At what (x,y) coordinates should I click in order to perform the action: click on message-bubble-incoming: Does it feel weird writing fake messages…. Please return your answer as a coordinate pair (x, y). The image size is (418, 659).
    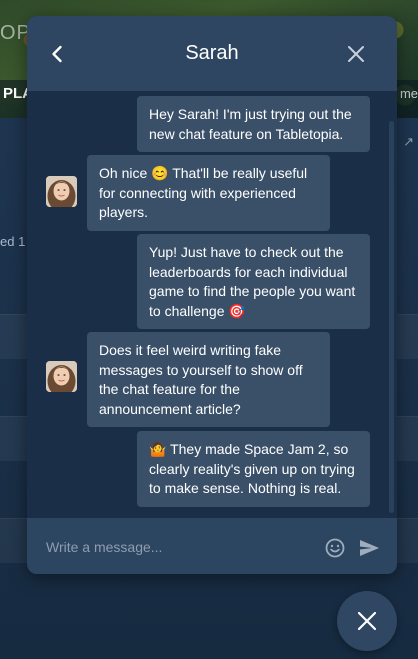
    Looking at the image, I should click on (208, 379).